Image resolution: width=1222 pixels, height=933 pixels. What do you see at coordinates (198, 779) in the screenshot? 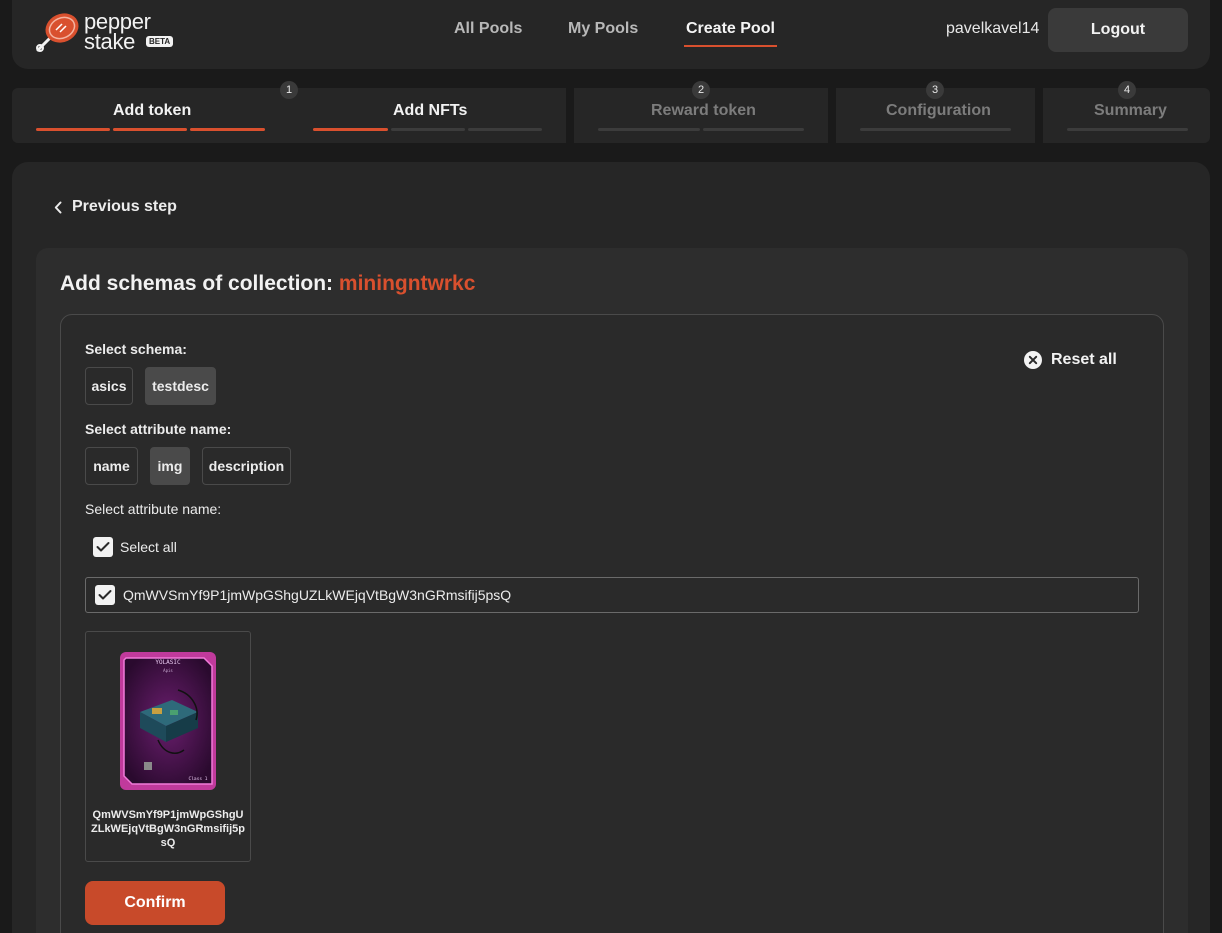
I see `nft-card-footer: Class 1` at bounding box center [198, 779].